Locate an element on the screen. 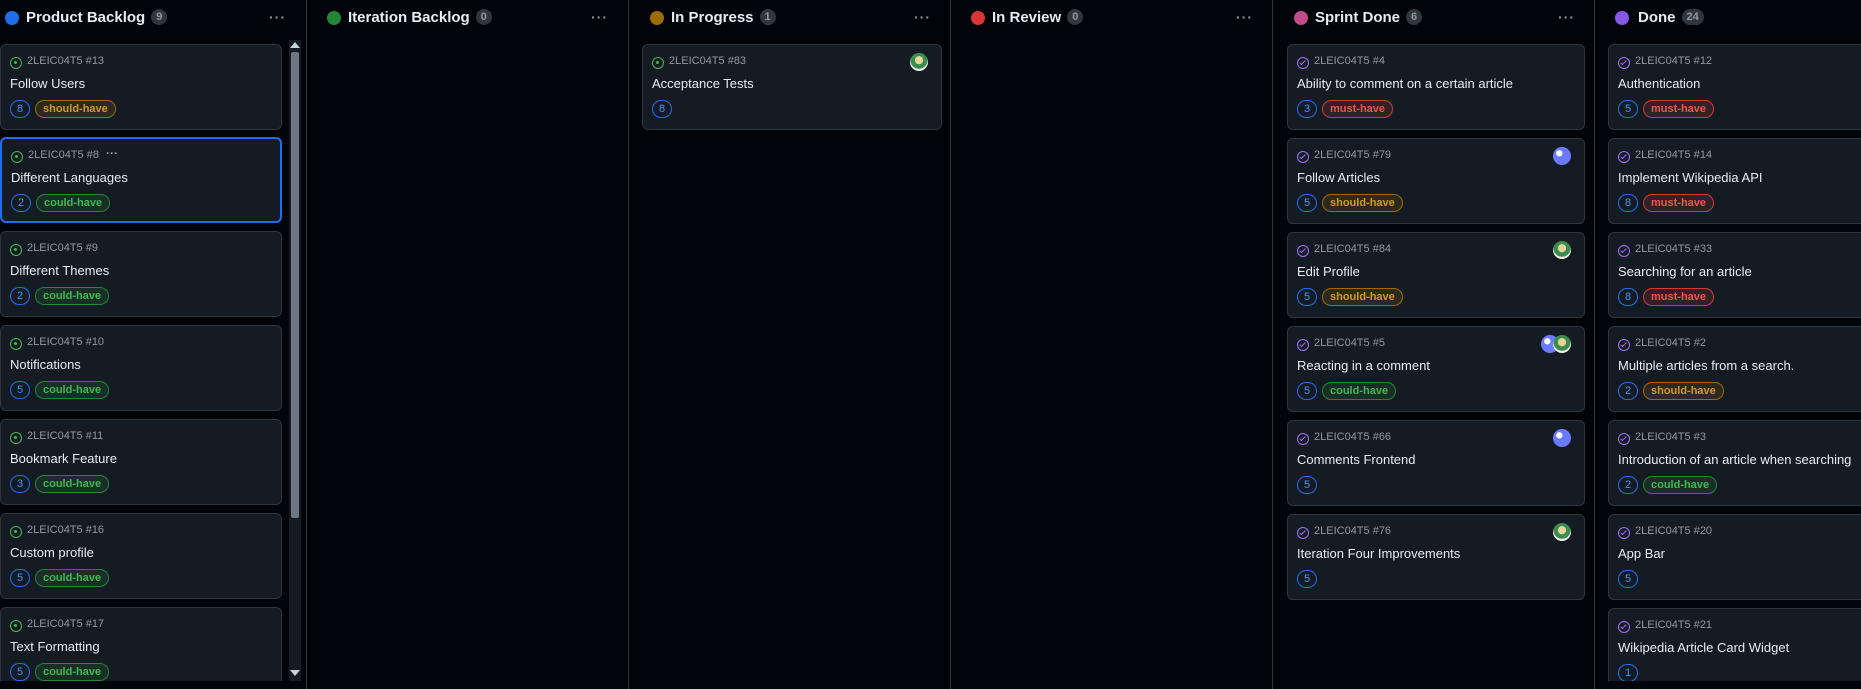 The height and width of the screenshot is (689, 1861). issue-card: 2LEIC04T5 #83 Acceptance Tests 8 is located at coordinates (792, 87).